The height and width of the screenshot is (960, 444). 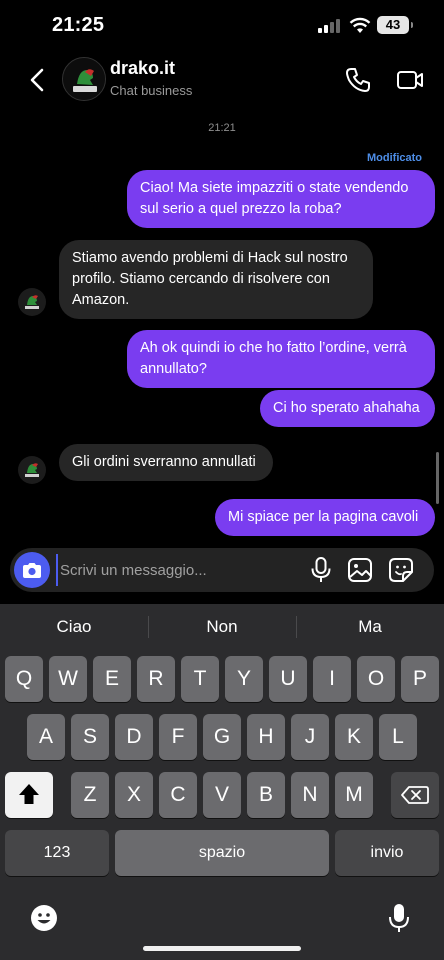 I want to click on space-key: spazio, so click(x=222, y=853).